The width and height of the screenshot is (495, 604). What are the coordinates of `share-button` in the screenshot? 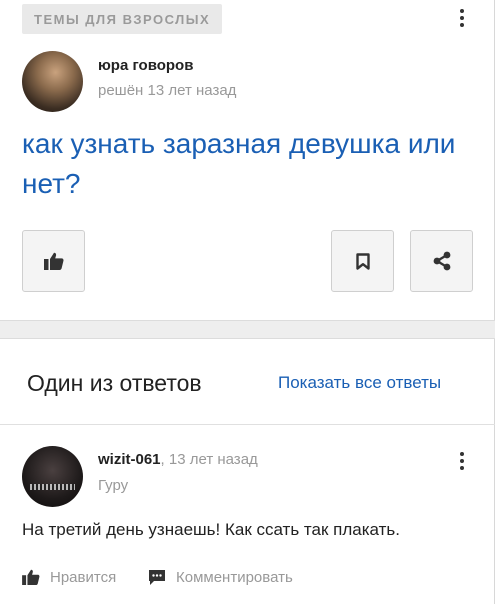 It's located at (441, 261).